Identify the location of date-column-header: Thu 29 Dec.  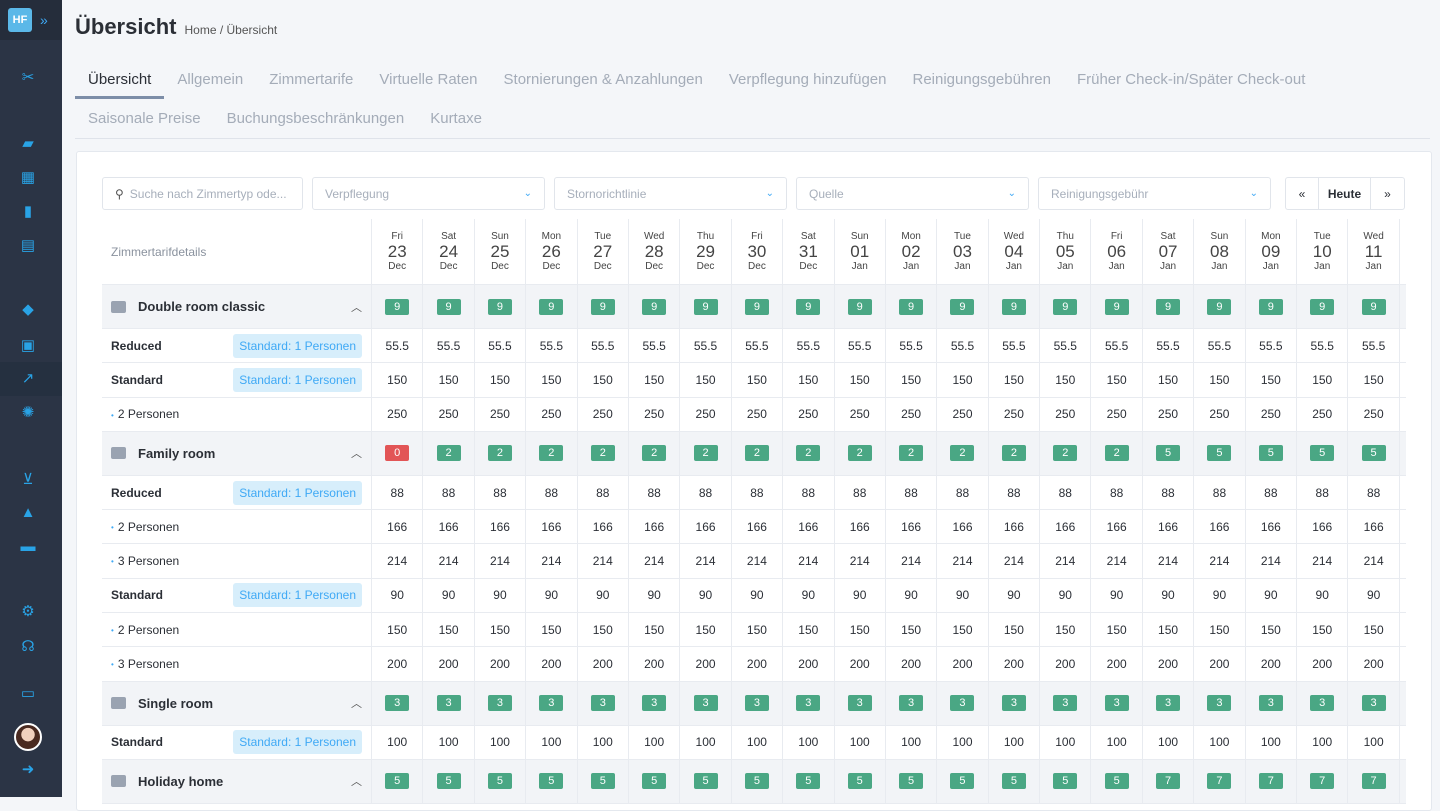
(706, 251).